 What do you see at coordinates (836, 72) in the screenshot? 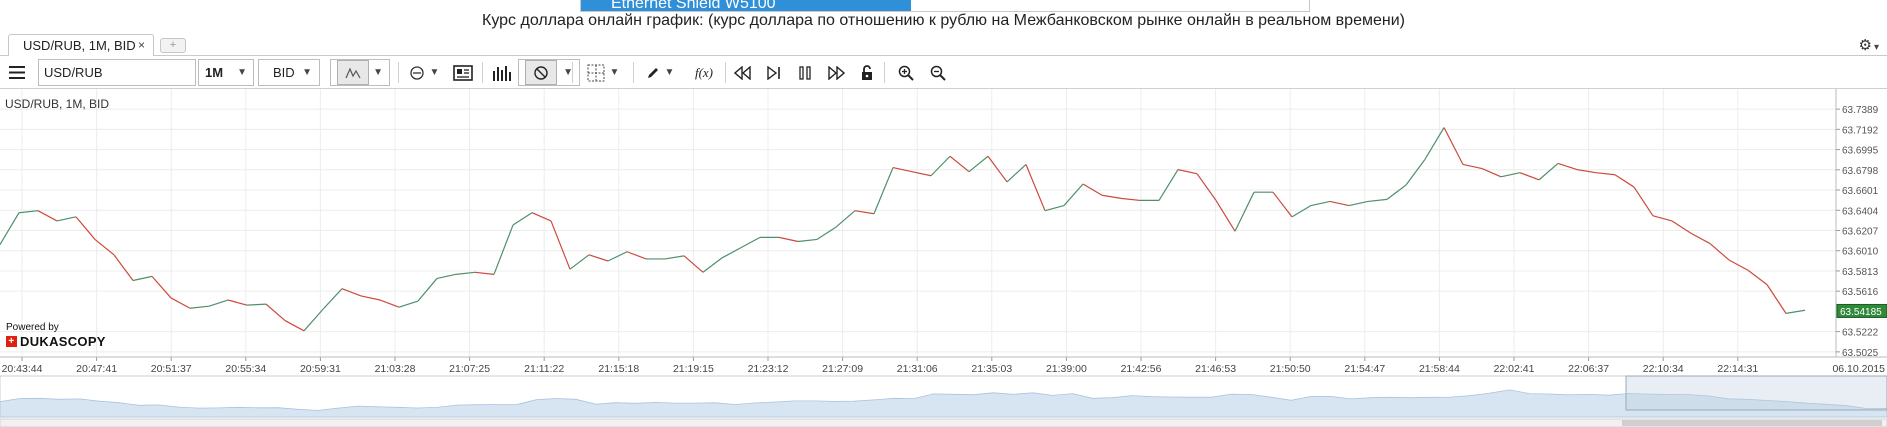
I see `fast-forward-icon` at bounding box center [836, 72].